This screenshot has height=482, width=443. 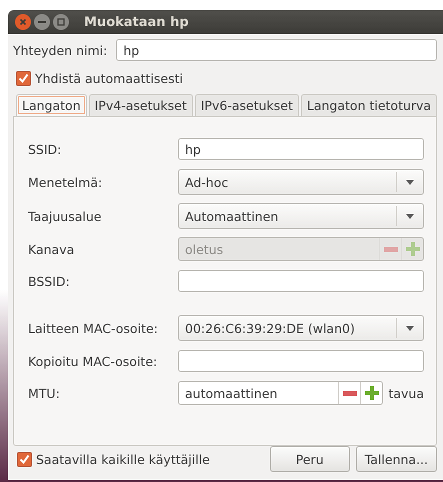 I want to click on field-label: Yhteyden nimi:, so click(x=60, y=50).